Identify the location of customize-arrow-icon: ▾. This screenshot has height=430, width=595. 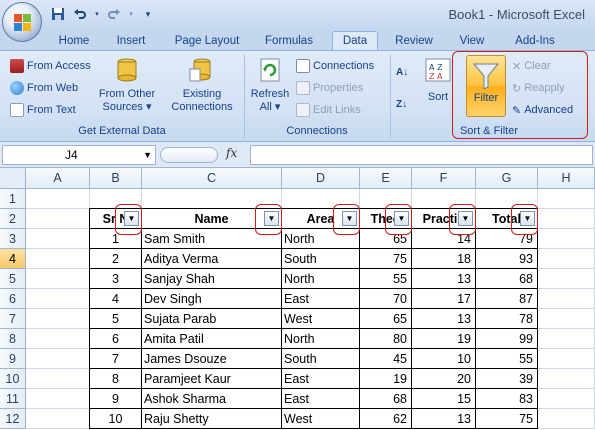
(148, 14).